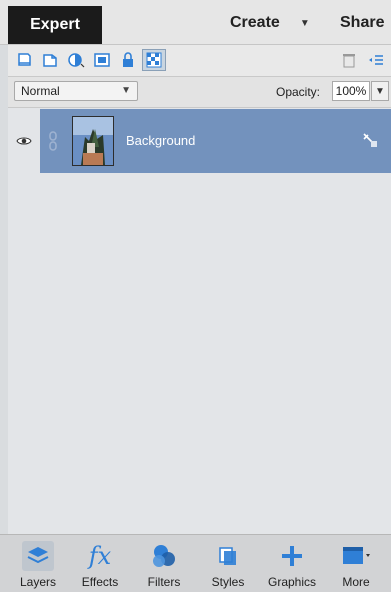 The image size is (391, 592). What do you see at coordinates (349, 60) in the screenshot?
I see `trash-icon` at bounding box center [349, 60].